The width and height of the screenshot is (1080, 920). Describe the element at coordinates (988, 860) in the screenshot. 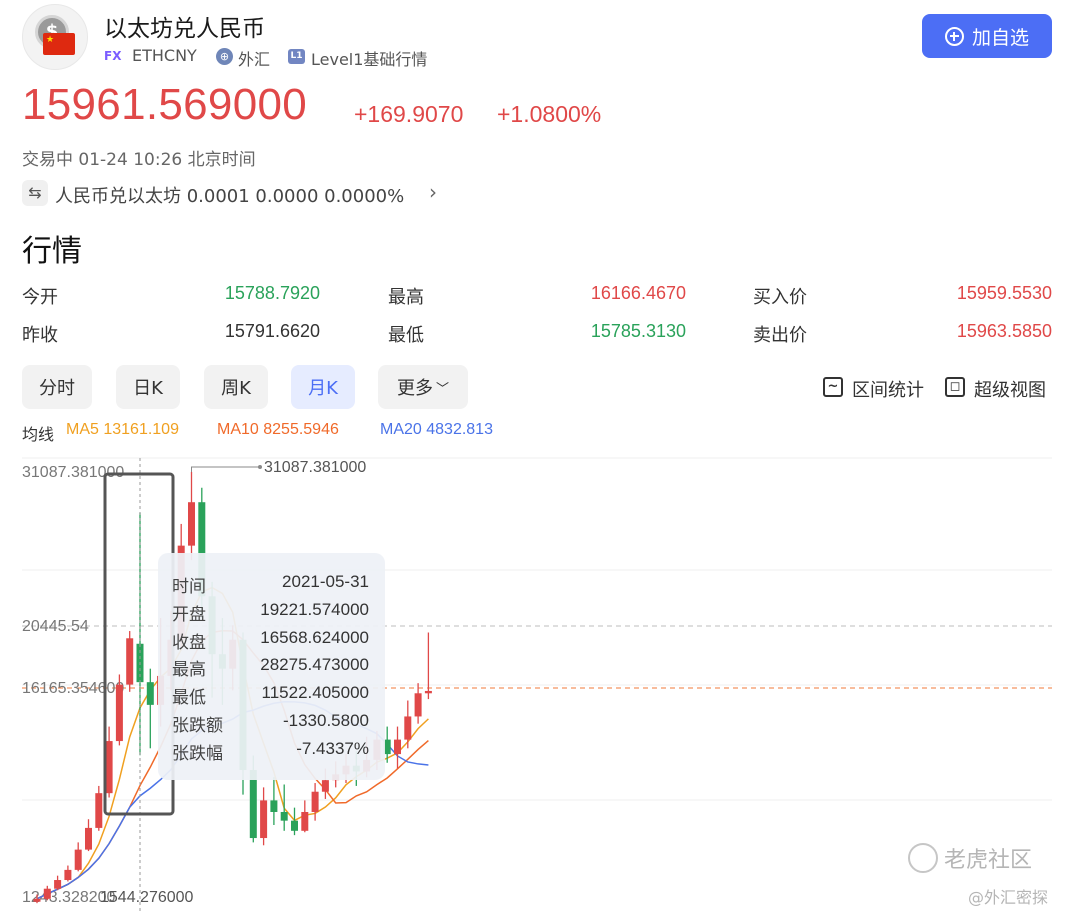

I see `watermark-text: 老虎社区` at that location.